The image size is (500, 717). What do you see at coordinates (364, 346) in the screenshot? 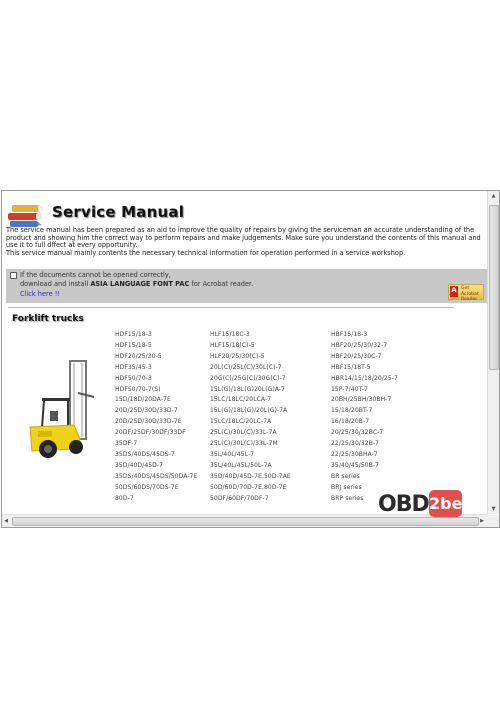
I see `model-link: HBF20/25/30/32-7` at bounding box center [364, 346].